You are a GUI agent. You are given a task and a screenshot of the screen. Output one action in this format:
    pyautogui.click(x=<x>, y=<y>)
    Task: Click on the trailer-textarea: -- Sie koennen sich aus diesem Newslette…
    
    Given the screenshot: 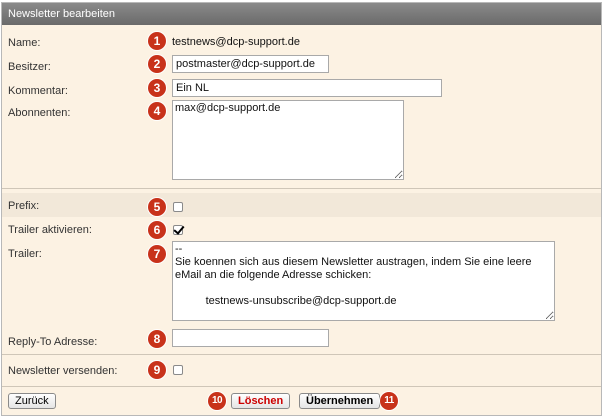 What is the action you would take?
    pyautogui.click(x=363, y=281)
    